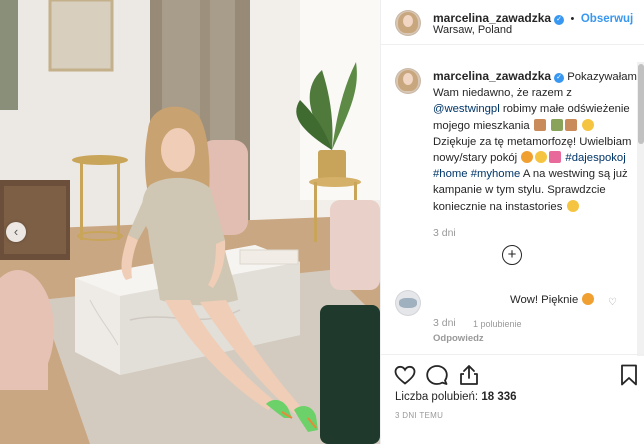  What do you see at coordinates (556, 124) in the screenshot?
I see `house-garden-emoji-icon` at bounding box center [556, 124].